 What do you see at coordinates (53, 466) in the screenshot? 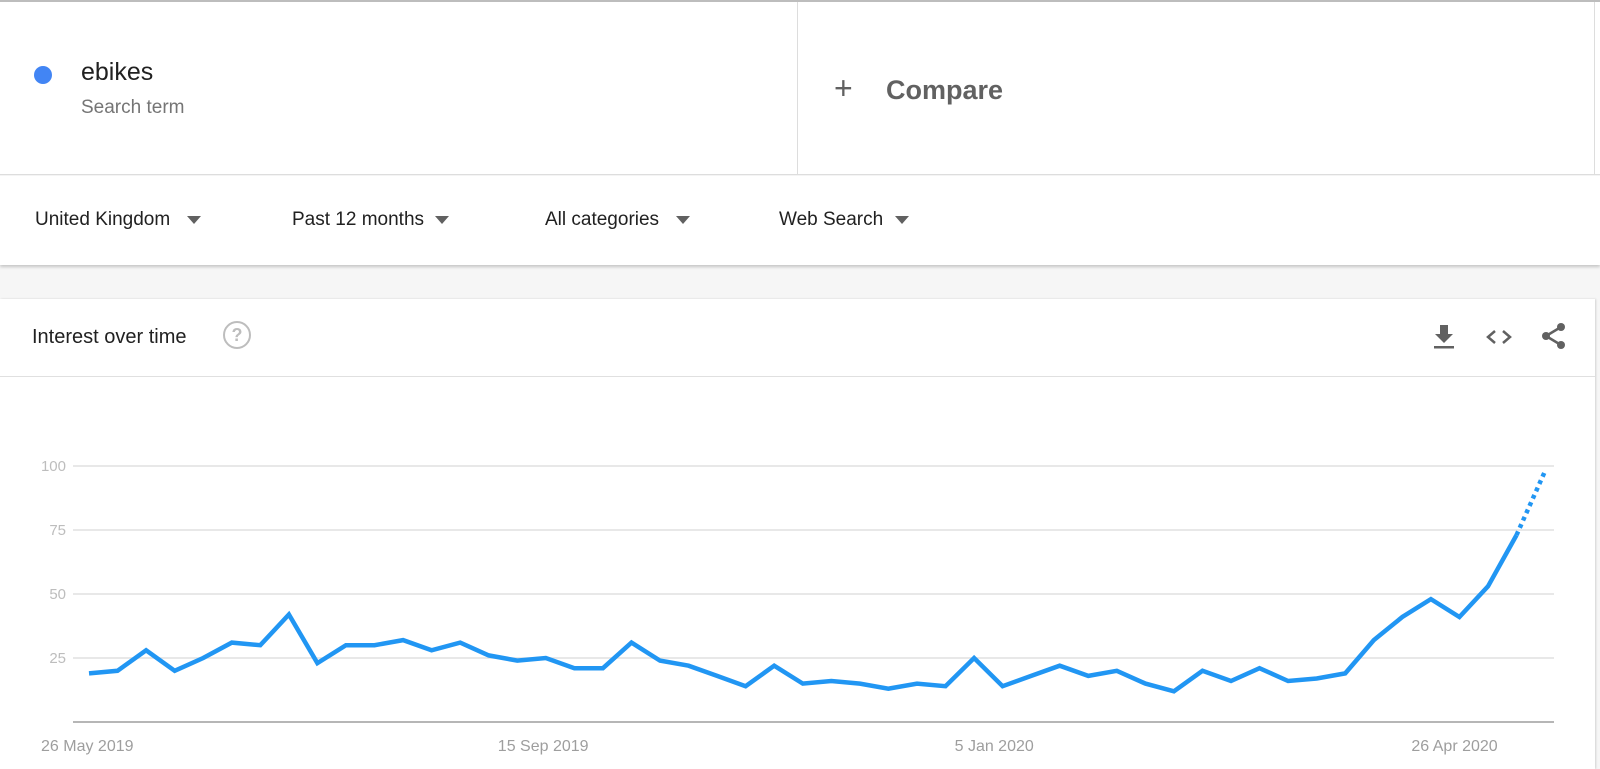
I see `y-tick-label: 100` at bounding box center [53, 466].